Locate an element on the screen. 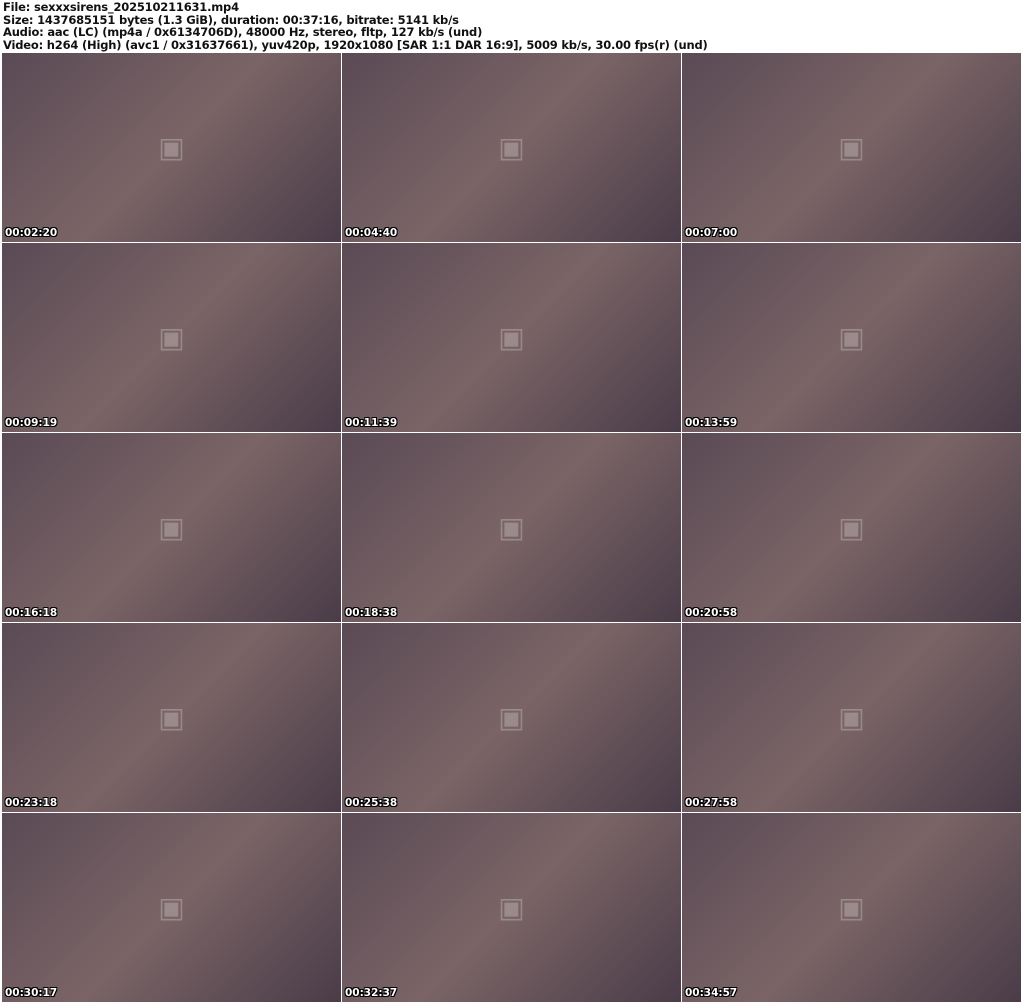 The height and width of the screenshot is (1003, 1024). video-thumbnail: ▣ 00:04:40 is located at coordinates (511, 147).